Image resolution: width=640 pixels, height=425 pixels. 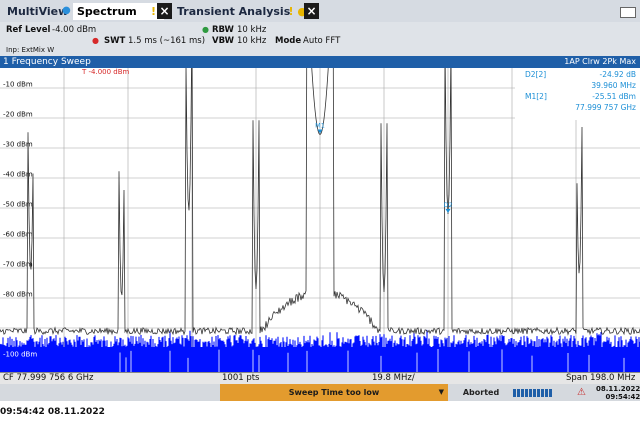 I want to click on screenshot-timestamp: 09:54:42 08.11.2022, so click(x=52, y=412).